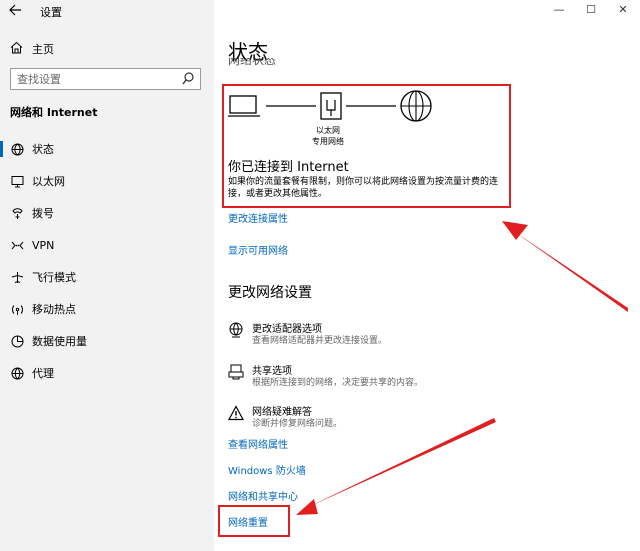  Describe the element at coordinates (43, 245) in the screenshot. I see `sidebar-item-label: VPN` at that location.